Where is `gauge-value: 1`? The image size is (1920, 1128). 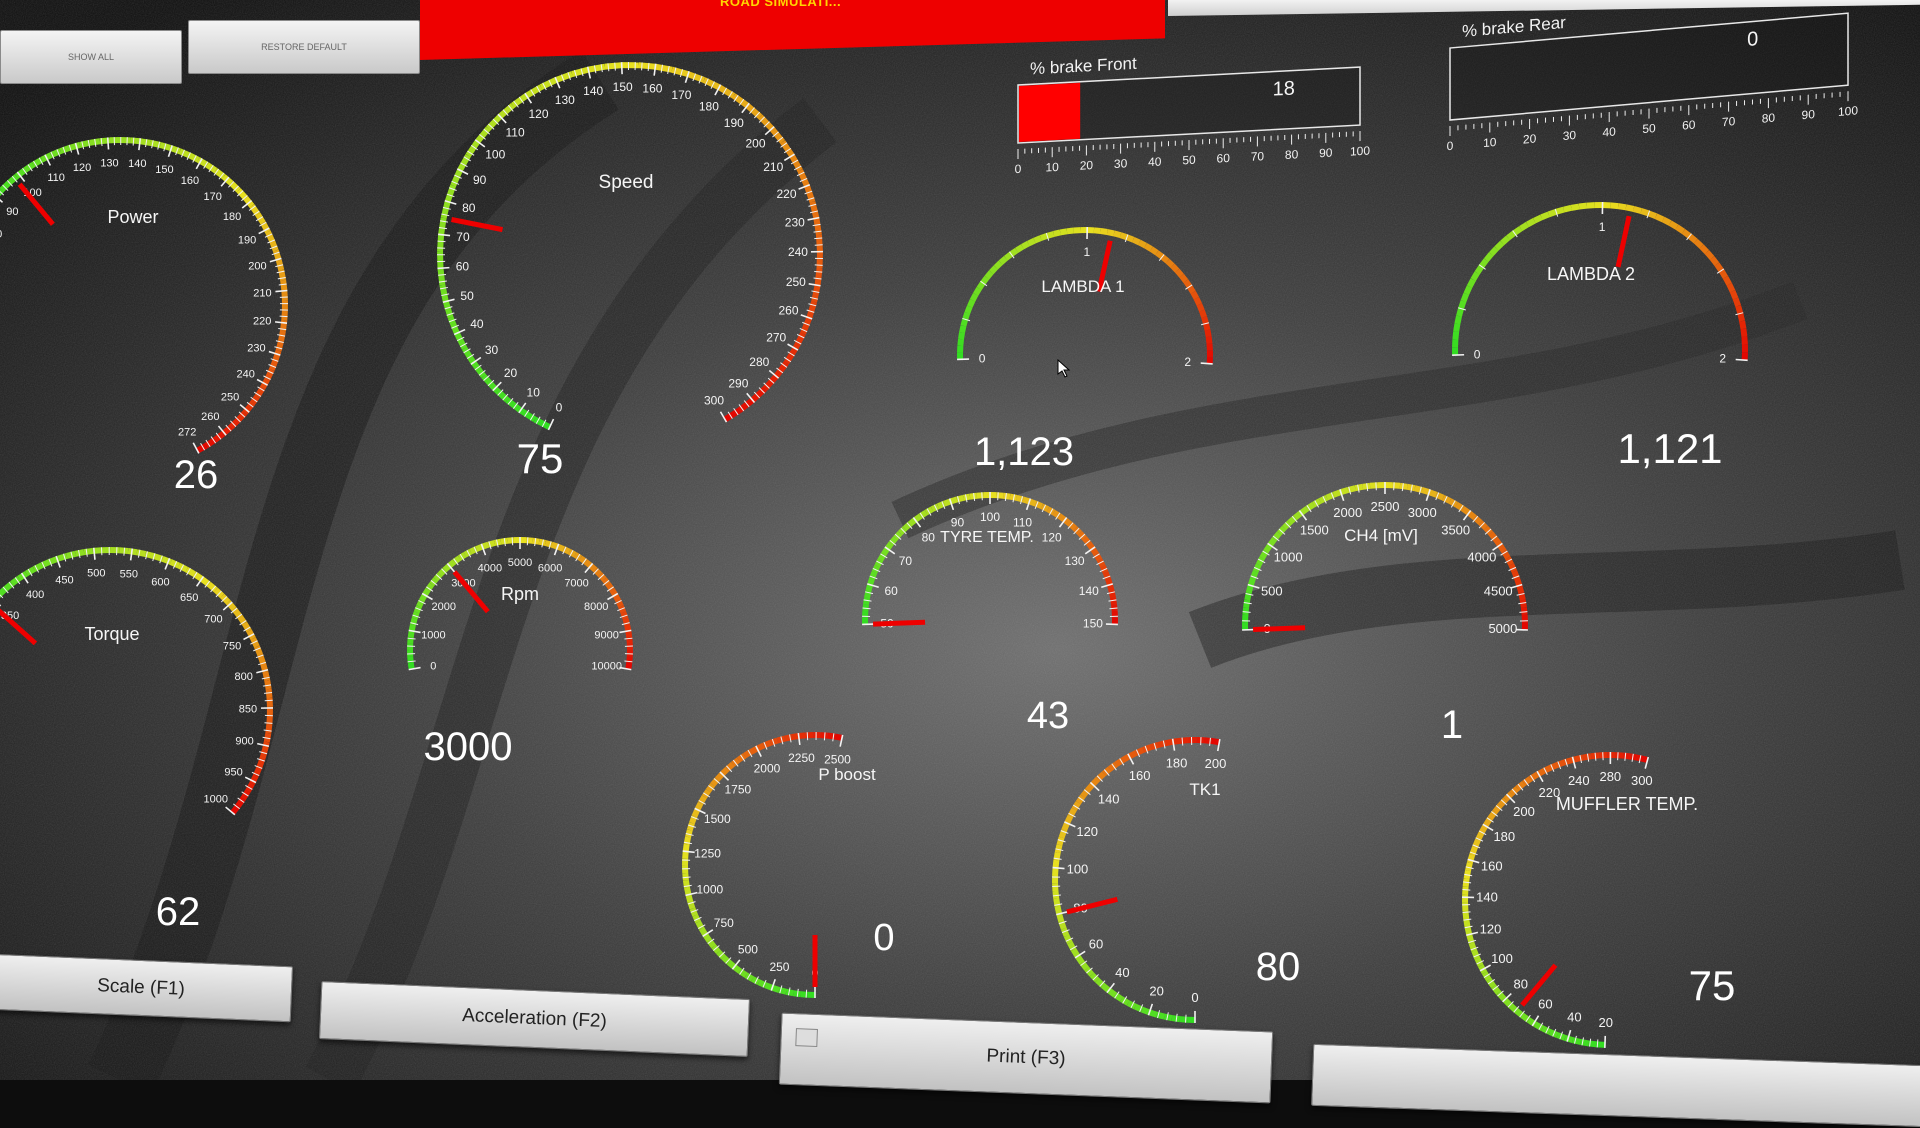 gauge-value: 1 is located at coordinates (1452, 725).